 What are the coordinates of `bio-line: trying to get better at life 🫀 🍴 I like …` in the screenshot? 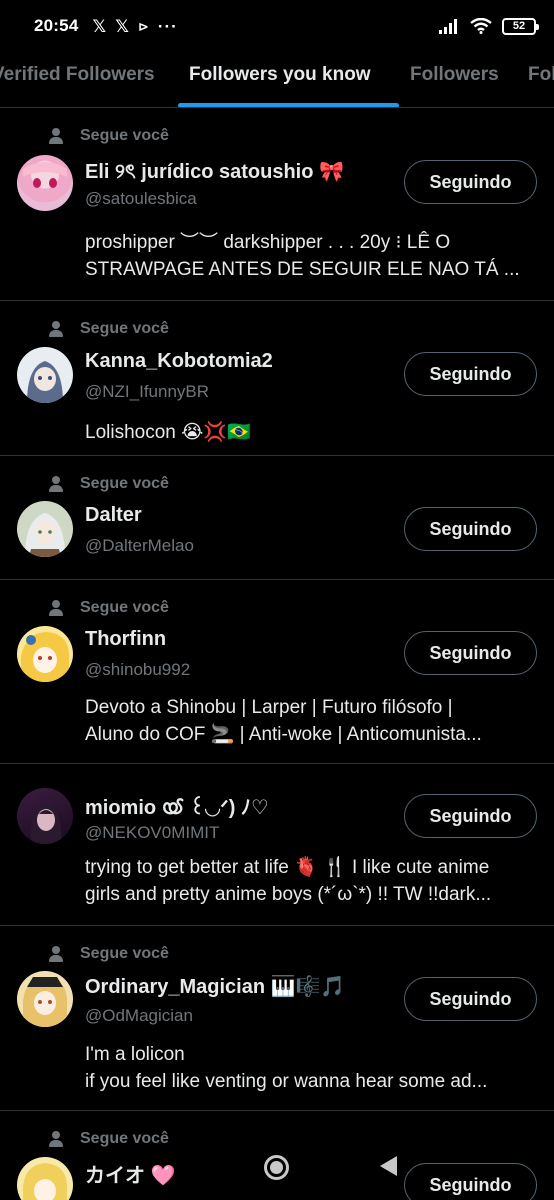 It's located at (287, 867).